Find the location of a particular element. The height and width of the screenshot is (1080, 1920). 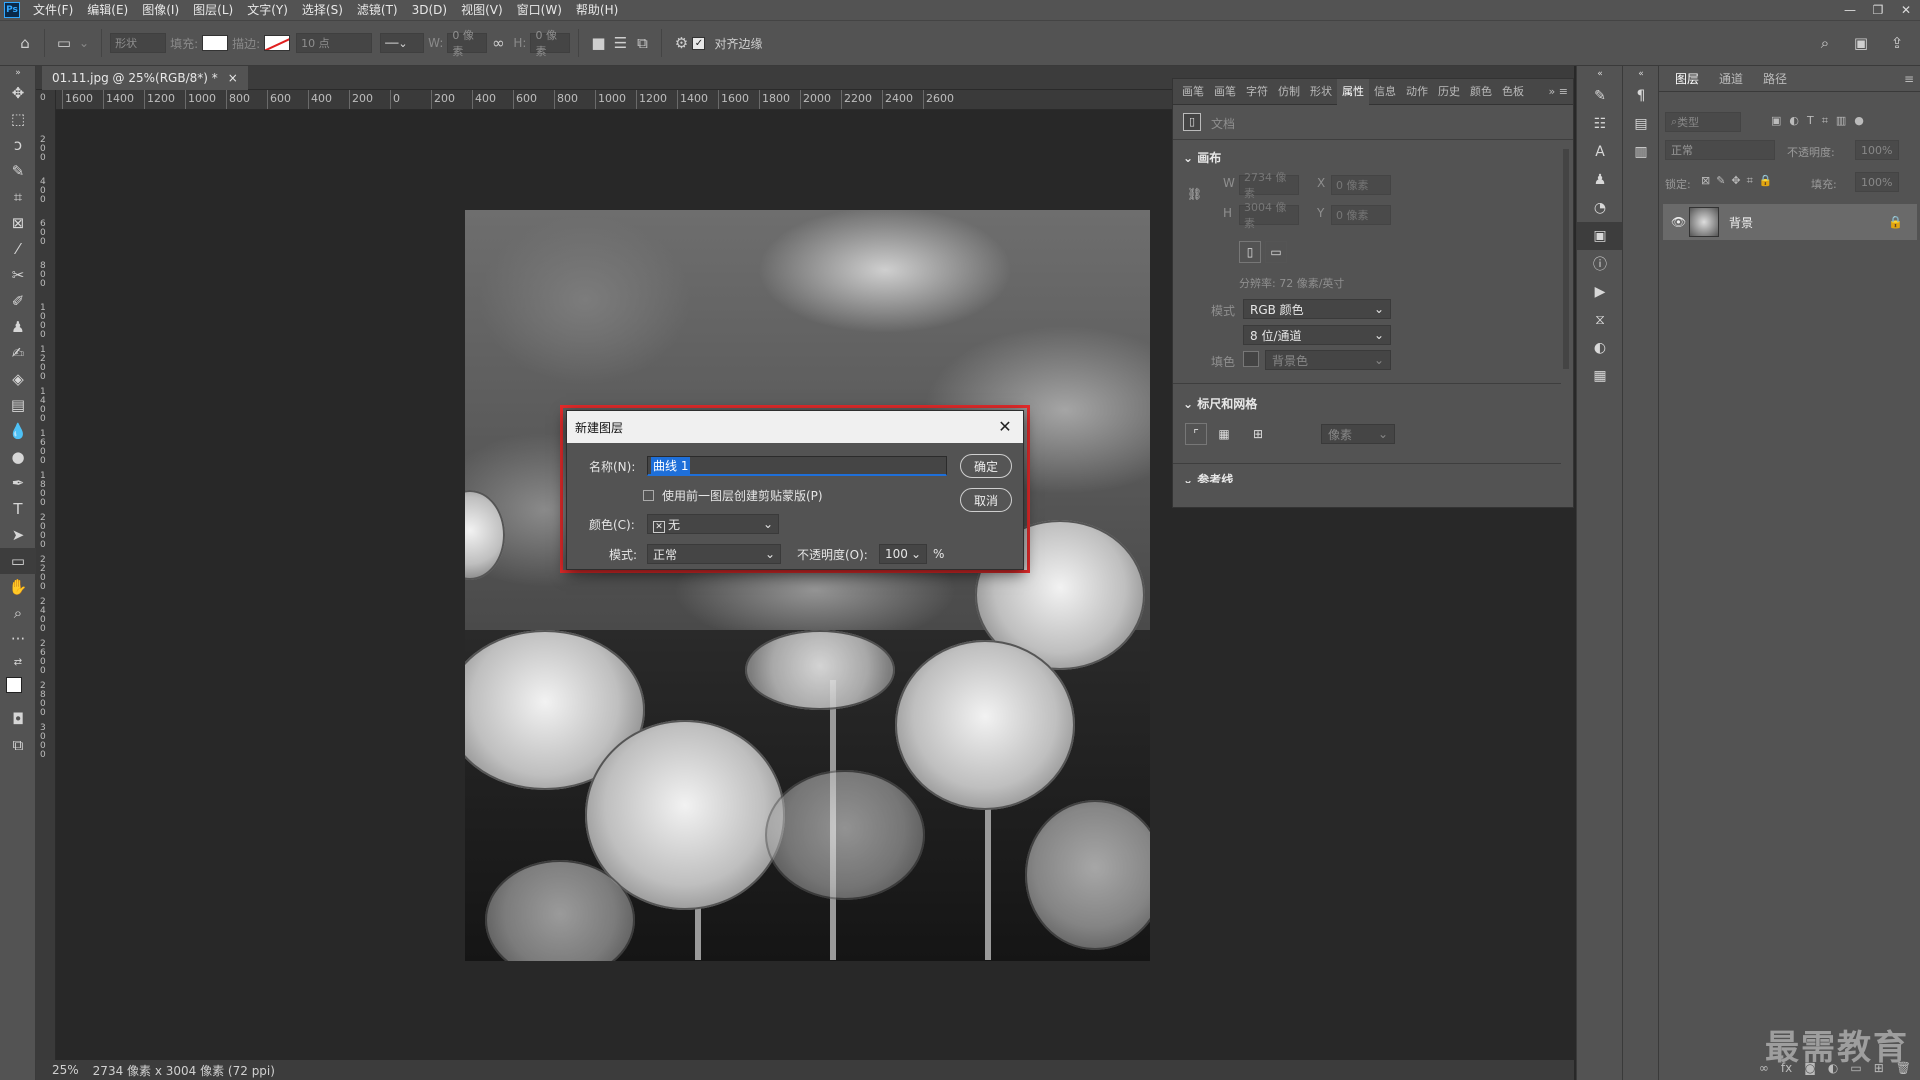

menu-file: 文件(F) is located at coordinates (53, 10).